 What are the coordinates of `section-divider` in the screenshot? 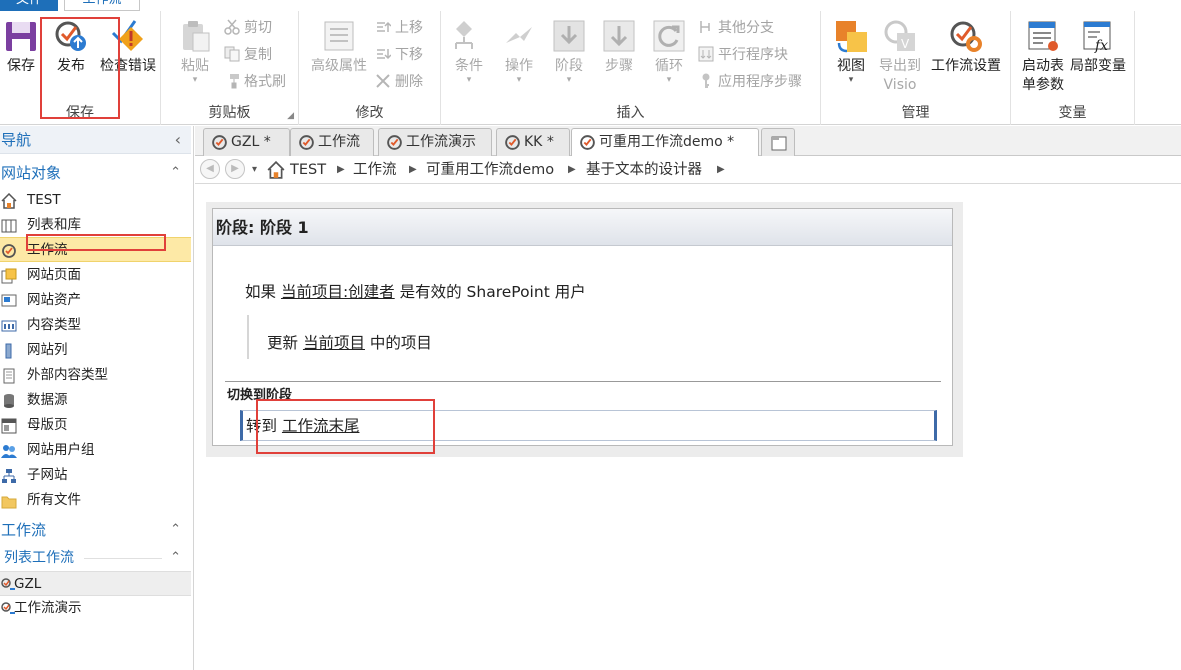 It's located at (123, 558).